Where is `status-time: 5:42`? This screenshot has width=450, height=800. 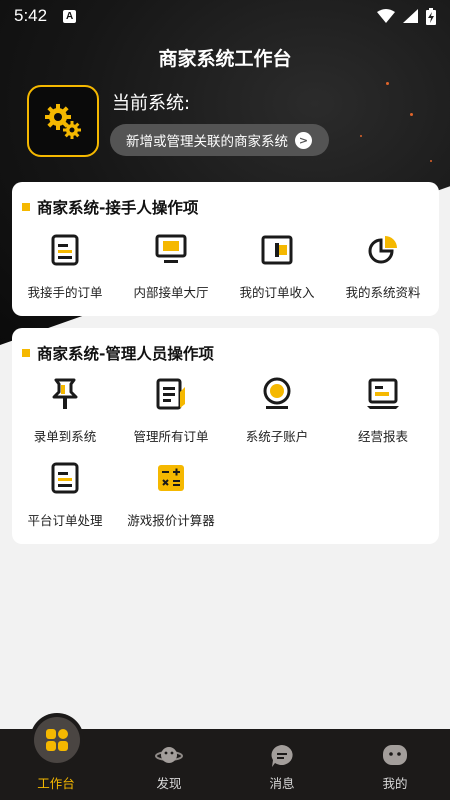 status-time: 5:42 is located at coordinates (31, 15).